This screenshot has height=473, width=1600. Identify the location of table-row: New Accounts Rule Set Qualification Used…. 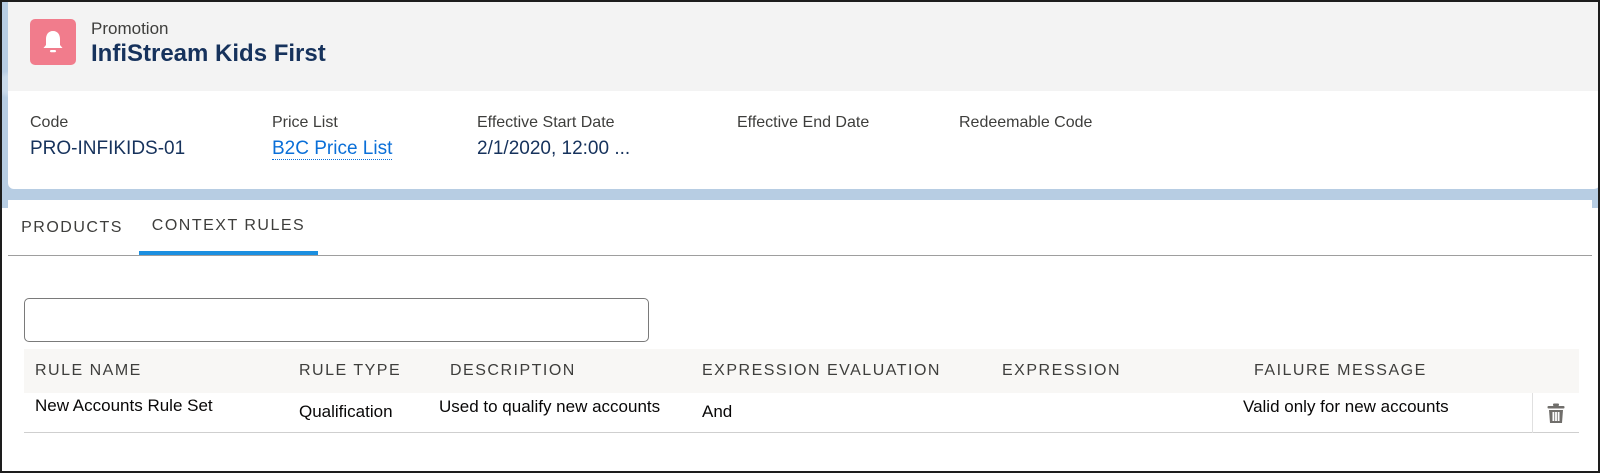
(801, 413).